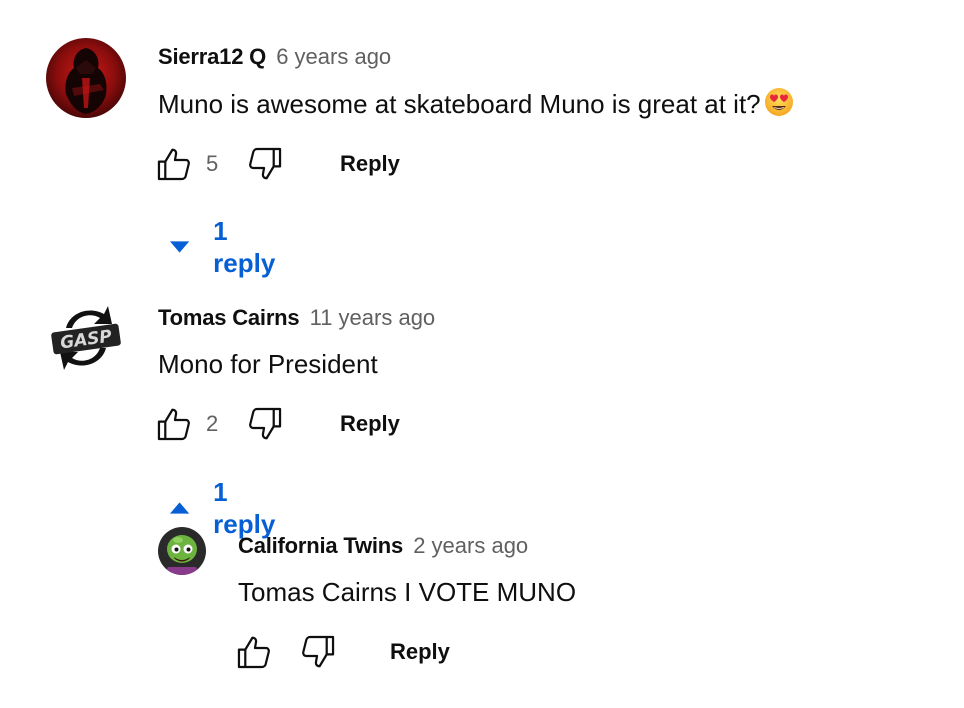 The height and width of the screenshot is (708, 964). I want to click on author-name: California Twins, so click(320, 545).